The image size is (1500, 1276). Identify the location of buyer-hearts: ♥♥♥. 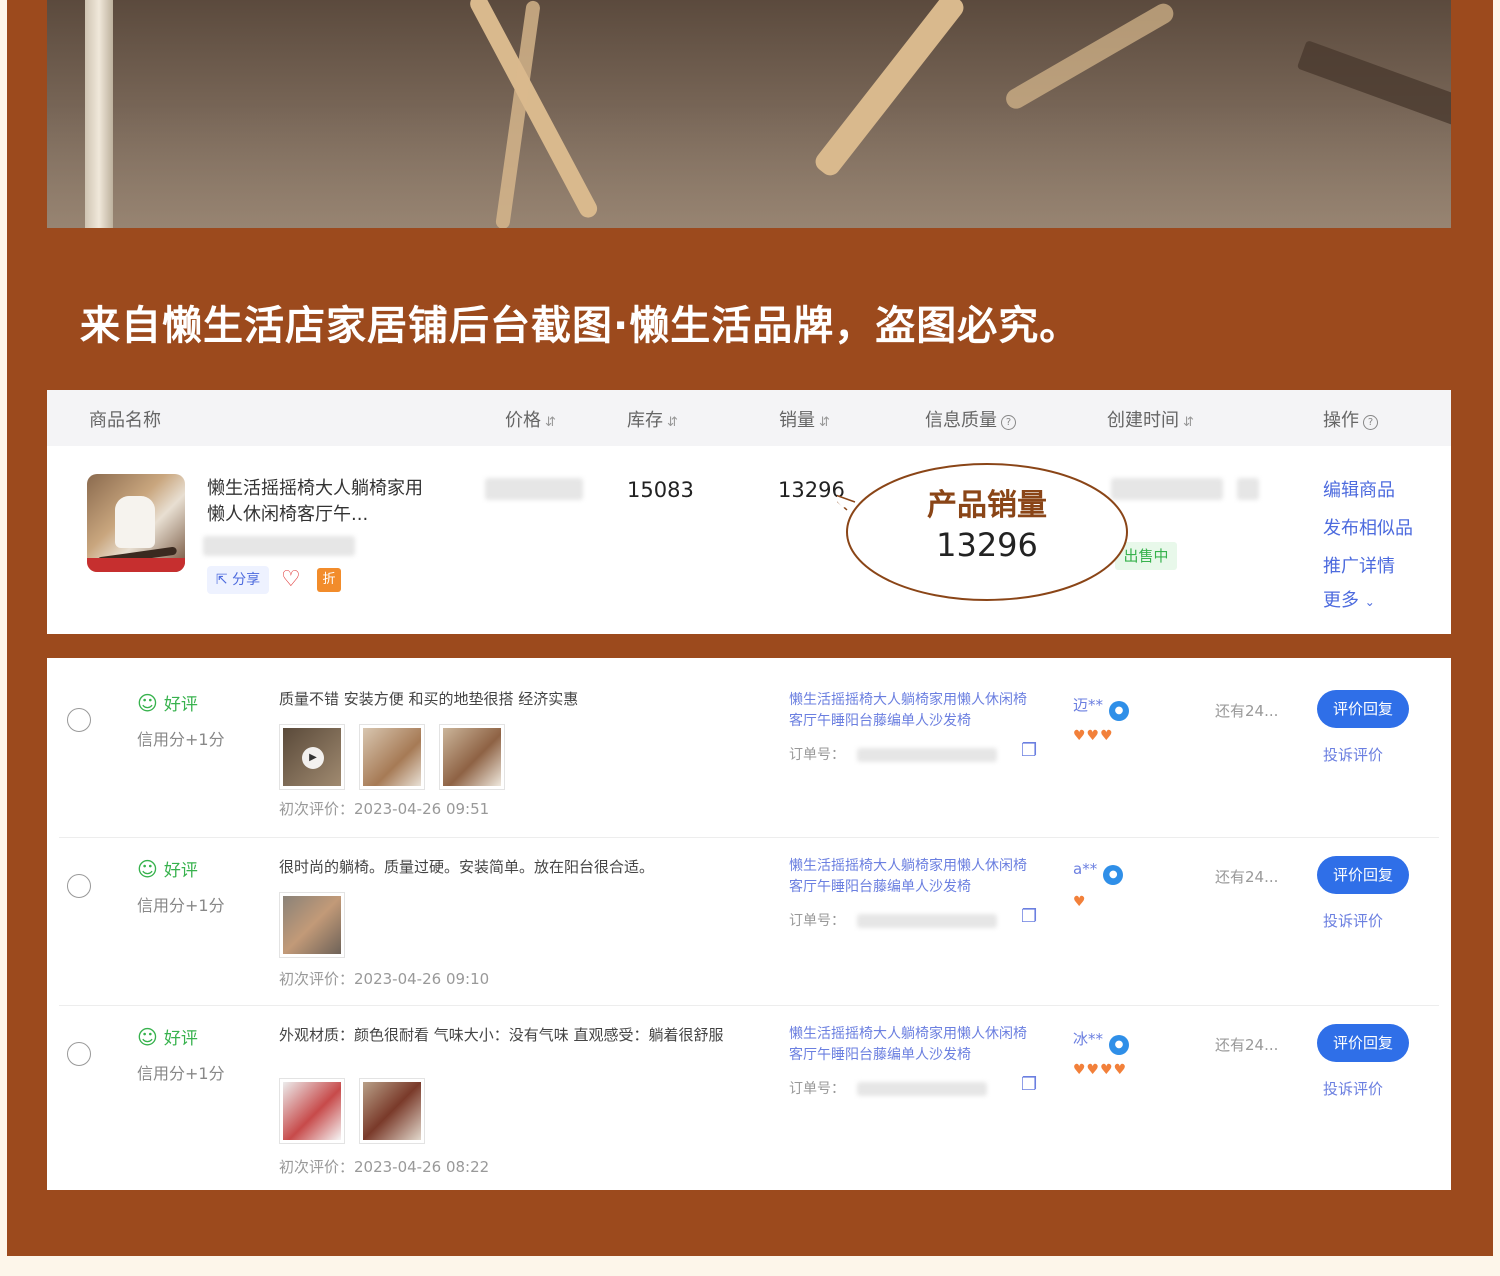
(1093, 736).